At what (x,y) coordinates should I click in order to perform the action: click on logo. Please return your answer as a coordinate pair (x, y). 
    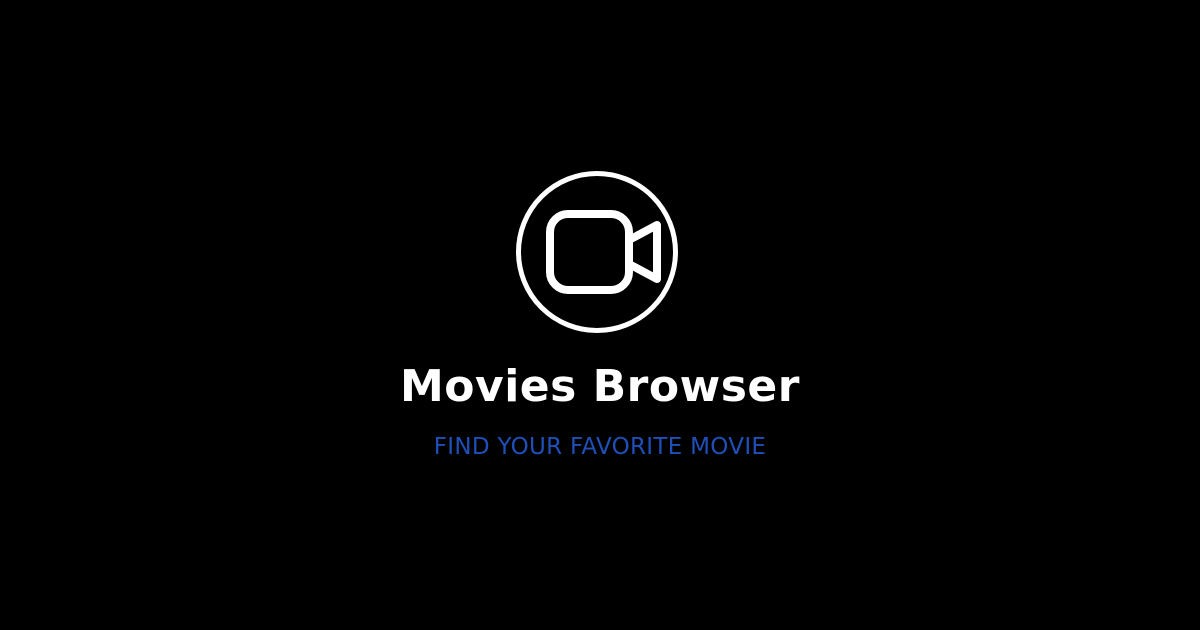
    Looking at the image, I should click on (597, 252).